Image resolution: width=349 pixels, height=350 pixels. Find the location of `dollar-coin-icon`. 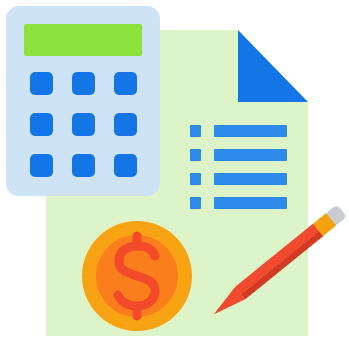

dollar-coin-icon is located at coordinates (137, 276).